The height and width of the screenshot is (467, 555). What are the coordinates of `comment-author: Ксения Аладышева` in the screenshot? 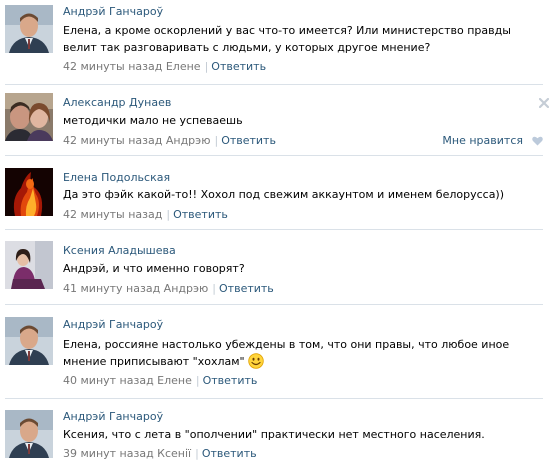 It's located at (119, 250).